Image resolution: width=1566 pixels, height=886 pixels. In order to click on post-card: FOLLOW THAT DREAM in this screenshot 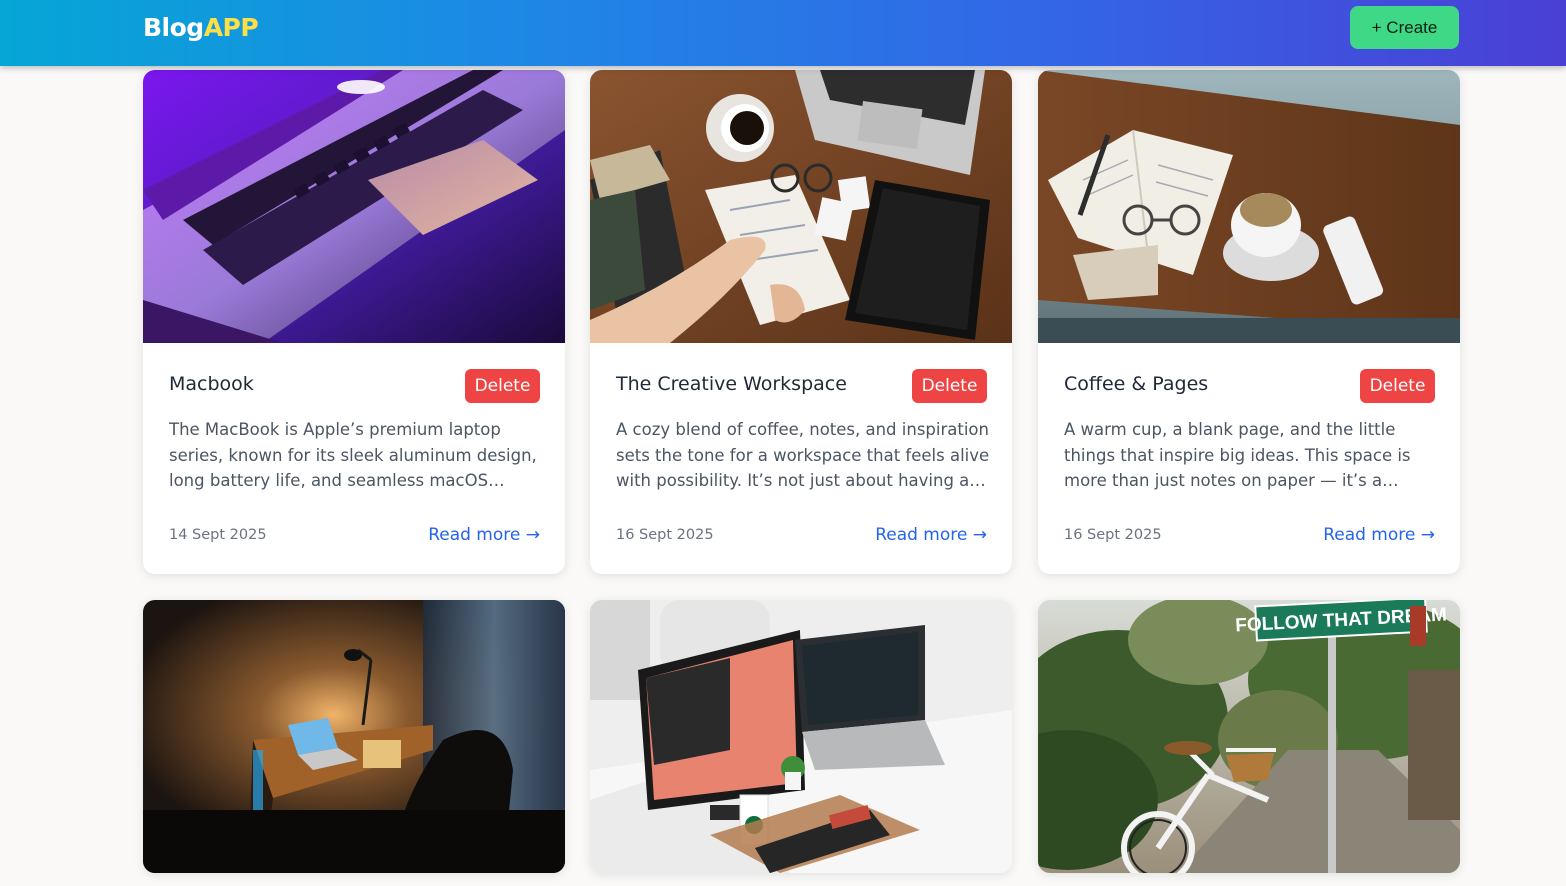, I will do `click(1249, 736)`.